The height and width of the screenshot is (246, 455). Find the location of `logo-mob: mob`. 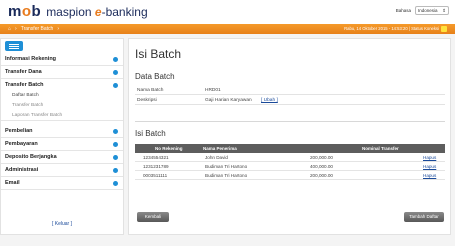

logo-mob: mob is located at coordinates (25, 11).